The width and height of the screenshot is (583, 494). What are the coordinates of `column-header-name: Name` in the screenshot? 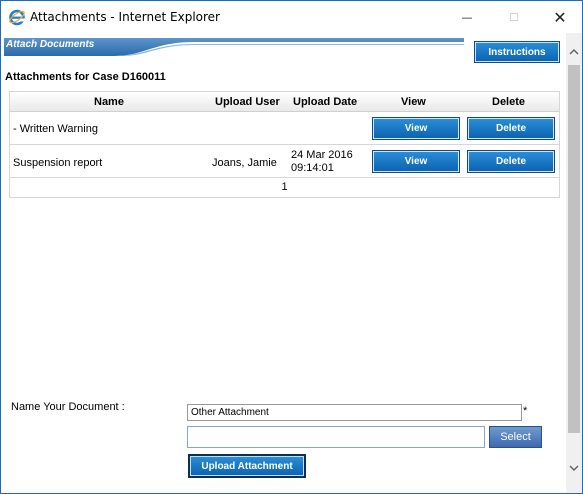 It's located at (109, 102).